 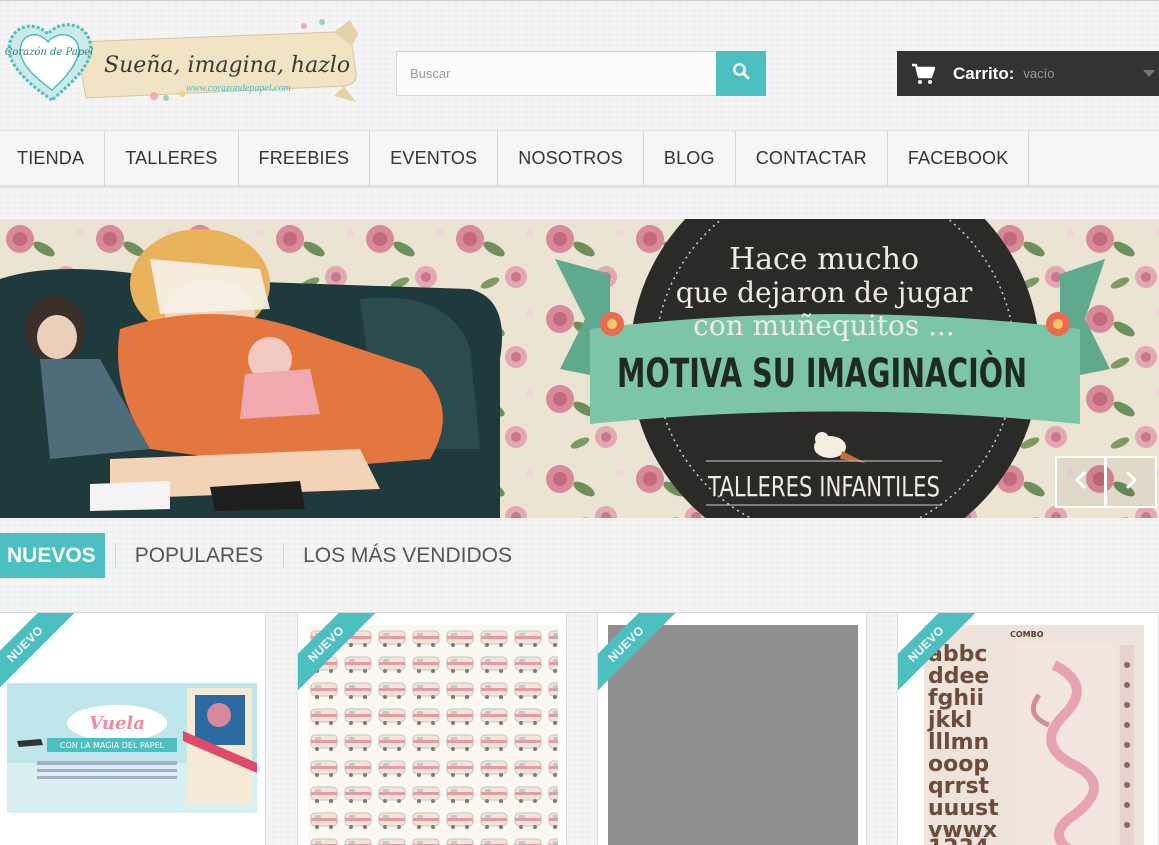 I want to click on product-card: NUEVO Vuela CON LA MAGIA DEL PAPEL, so click(x=133, y=729).